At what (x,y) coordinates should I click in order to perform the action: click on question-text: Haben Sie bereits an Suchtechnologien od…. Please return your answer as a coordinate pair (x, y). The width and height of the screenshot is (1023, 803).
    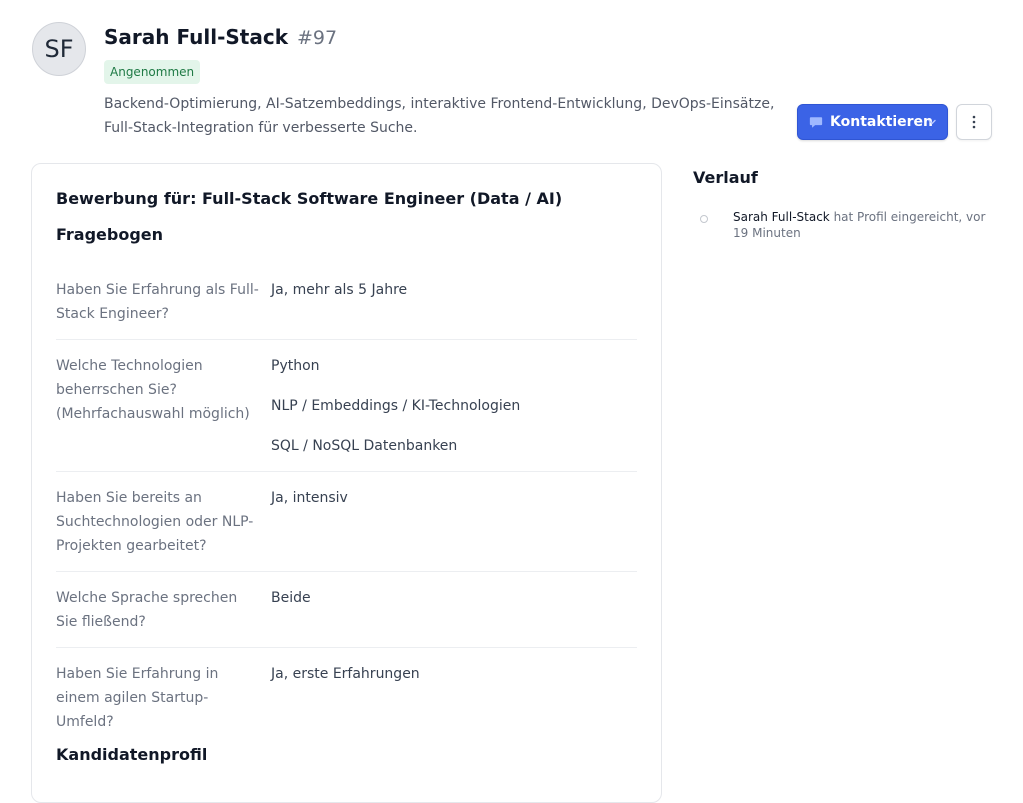
    Looking at the image, I should click on (155, 522).